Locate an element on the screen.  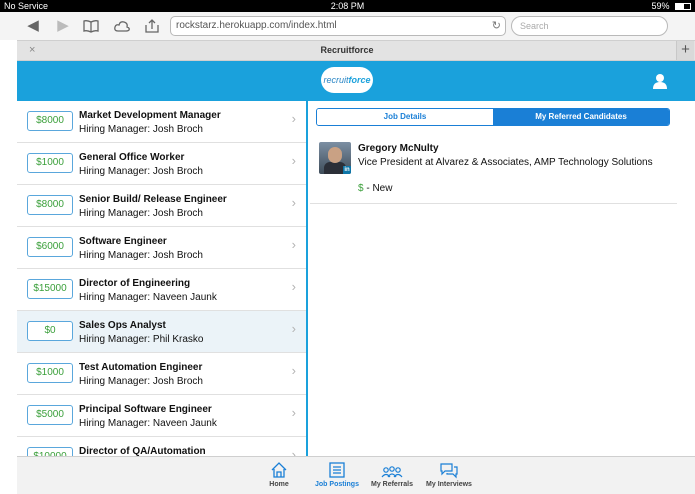
battery-icon is located at coordinates (683, 7).